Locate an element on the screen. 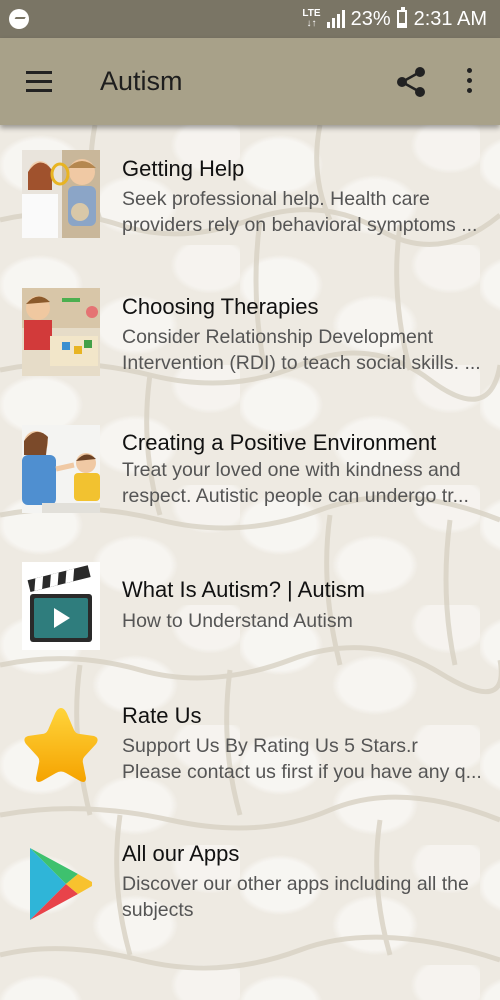 This screenshot has height=1000, width=500. more-vert-icon is located at coordinates (469, 82).